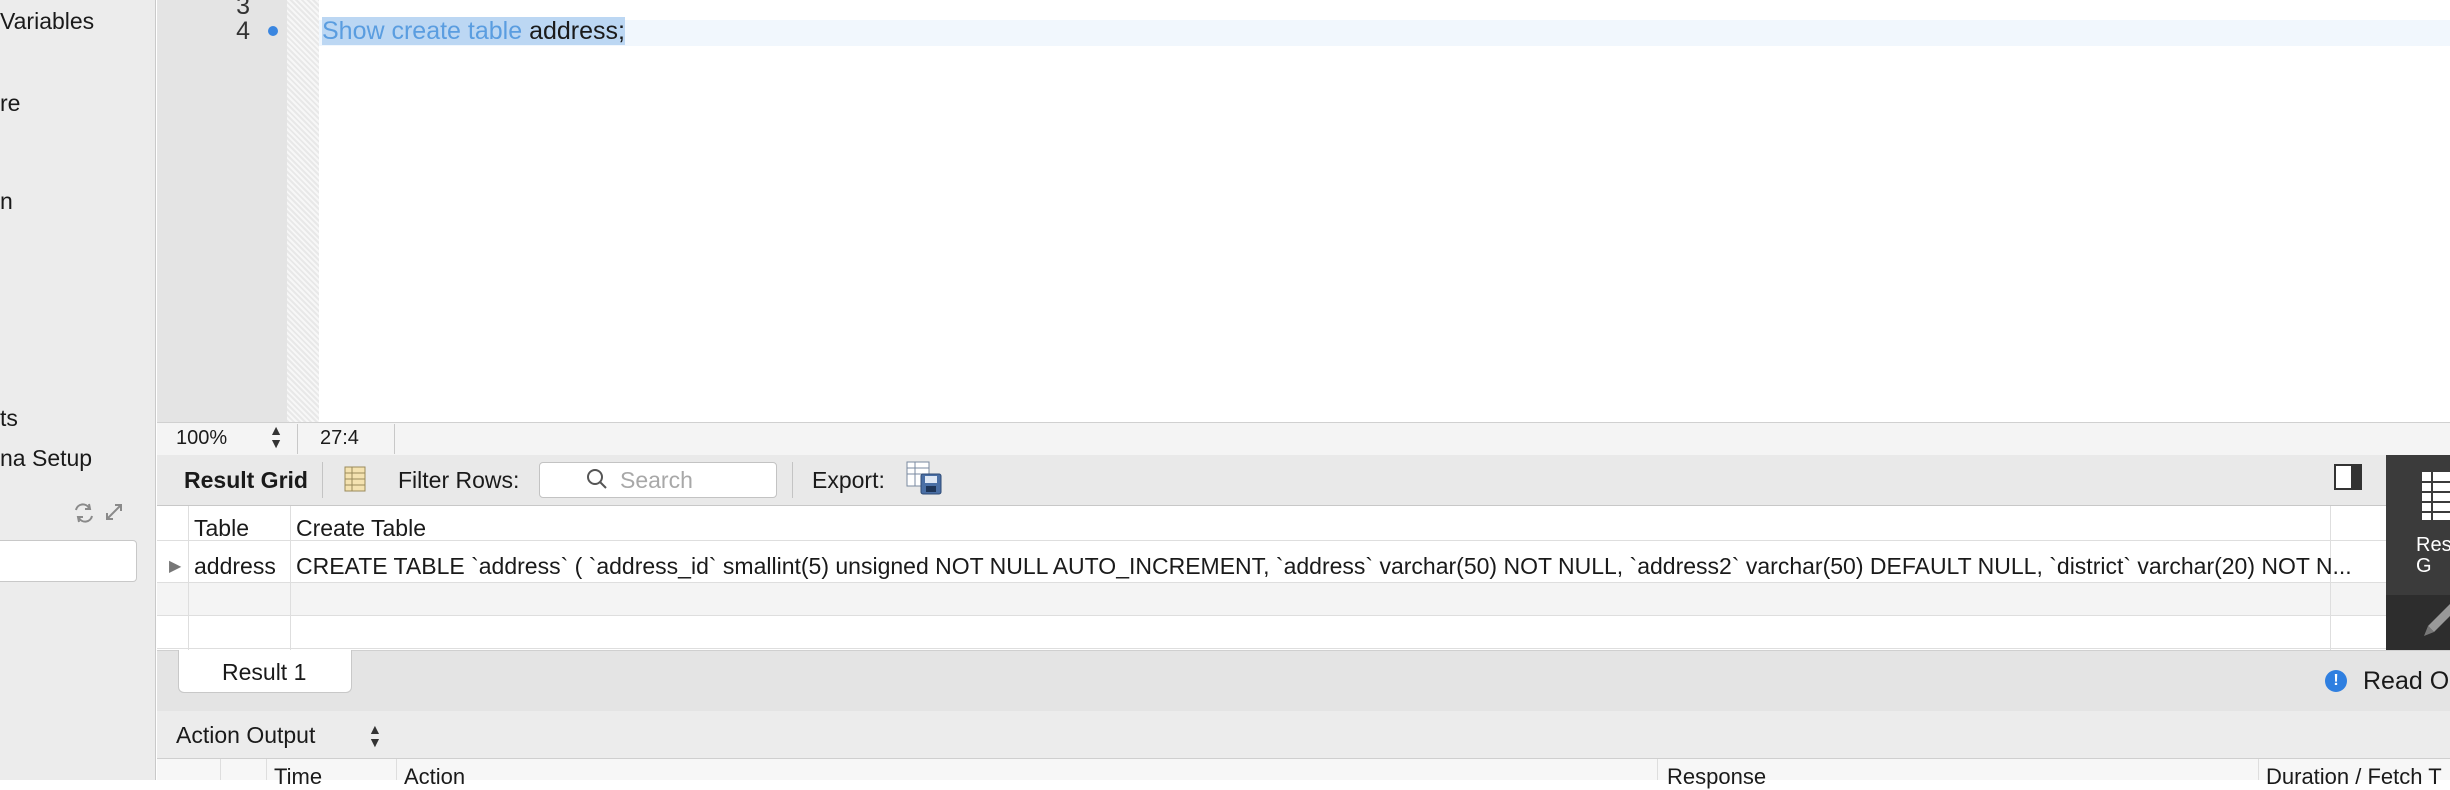 This screenshot has width=2450, height=790. What do you see at coordinates (656, 480) in the screenshot?
I see `search-placeholder: Search` at bounding box center [656, 480].